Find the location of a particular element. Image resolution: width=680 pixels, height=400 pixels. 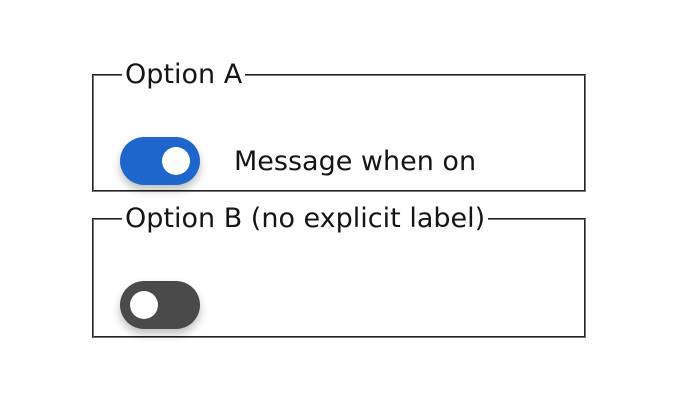

option-a-row: Message when on is located at coordinates (298, 161).